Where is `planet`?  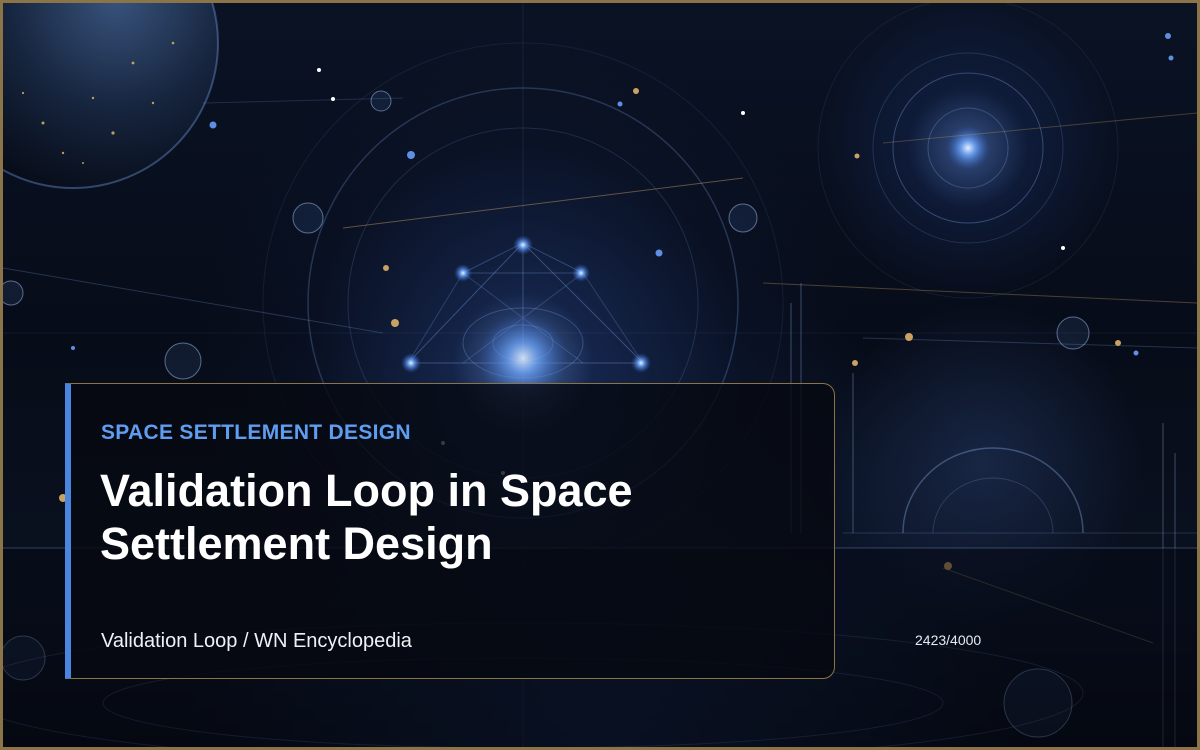
planet is located at coordinates (111, 96).